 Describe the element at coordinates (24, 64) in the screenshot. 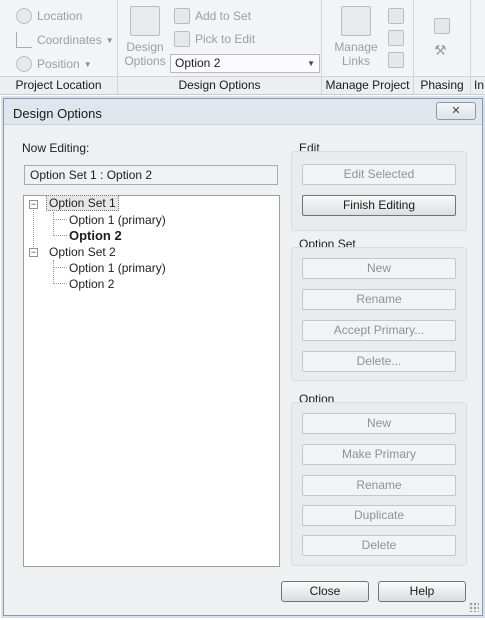

I see `position-icon` at that location.